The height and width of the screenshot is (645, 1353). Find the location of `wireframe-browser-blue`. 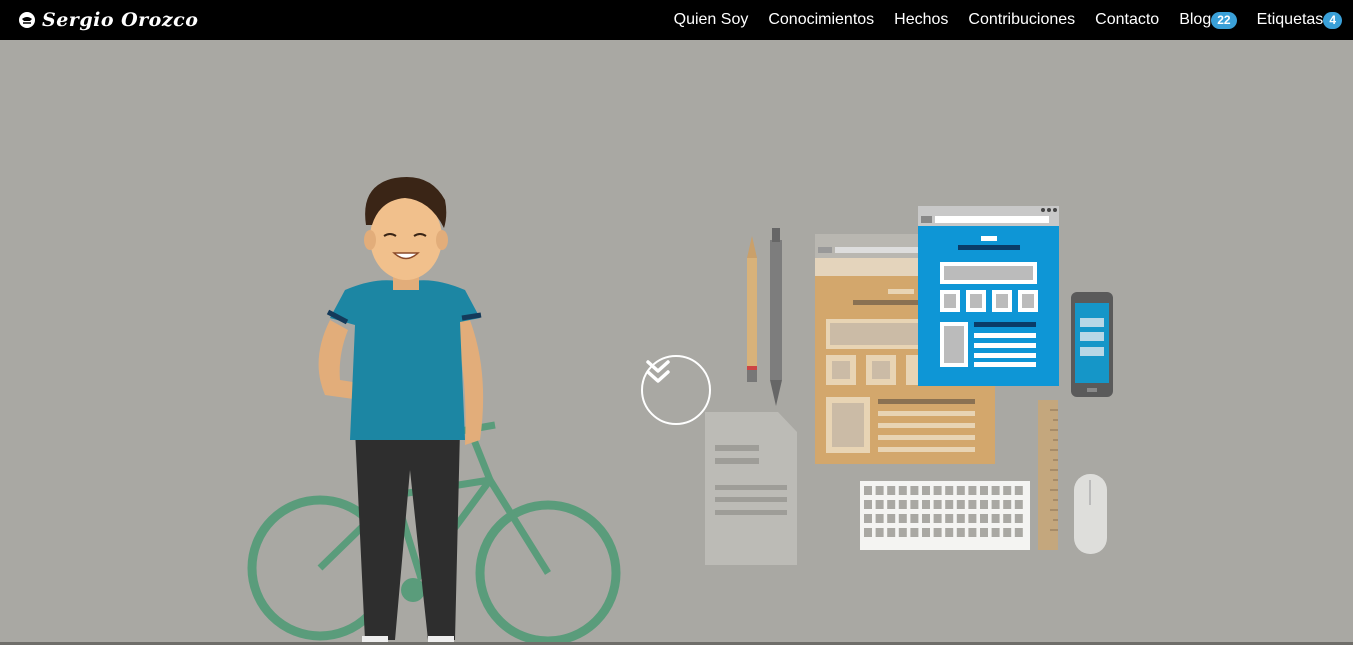

wireframe-browser-blue is located at coordinates (988, 296).